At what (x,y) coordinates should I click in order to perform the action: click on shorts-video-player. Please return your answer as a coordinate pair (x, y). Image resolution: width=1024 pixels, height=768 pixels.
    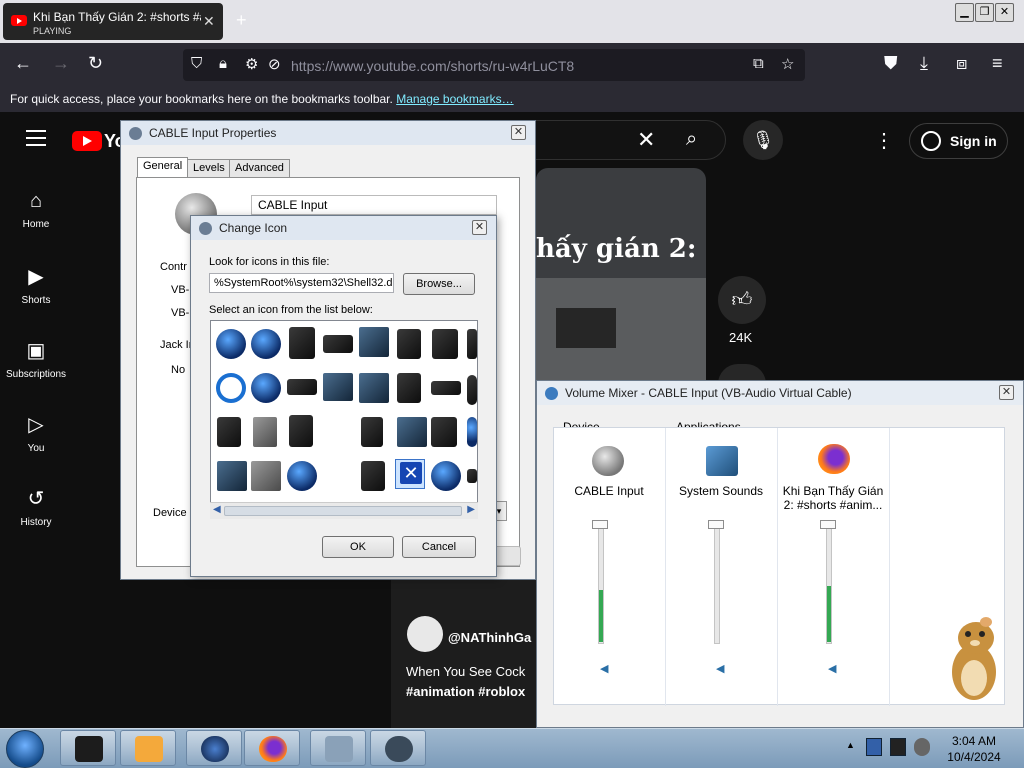
    Looking at the image, I should click on (621, 274).